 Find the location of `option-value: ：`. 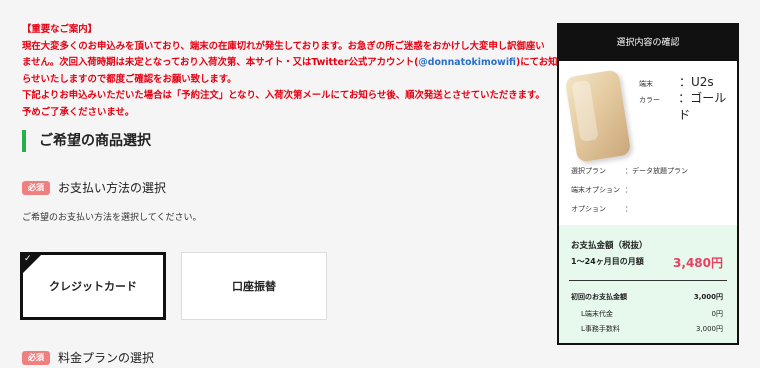

option-value: ： is located at coordinates (628, 209).